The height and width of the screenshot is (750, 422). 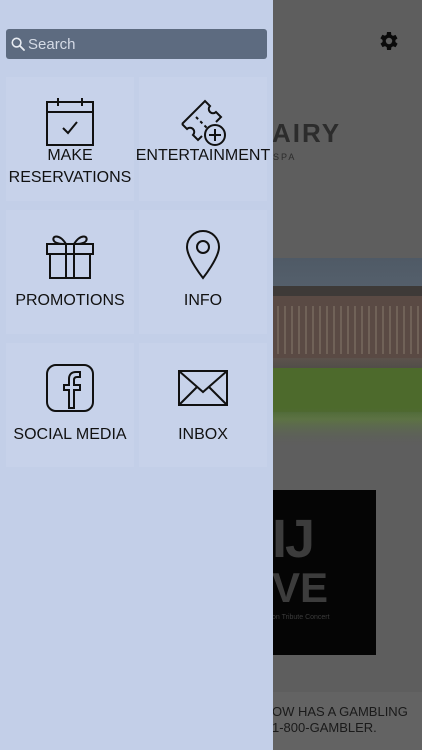 I want to click on venue-logo: AIRY, so click(x=307, y=133).